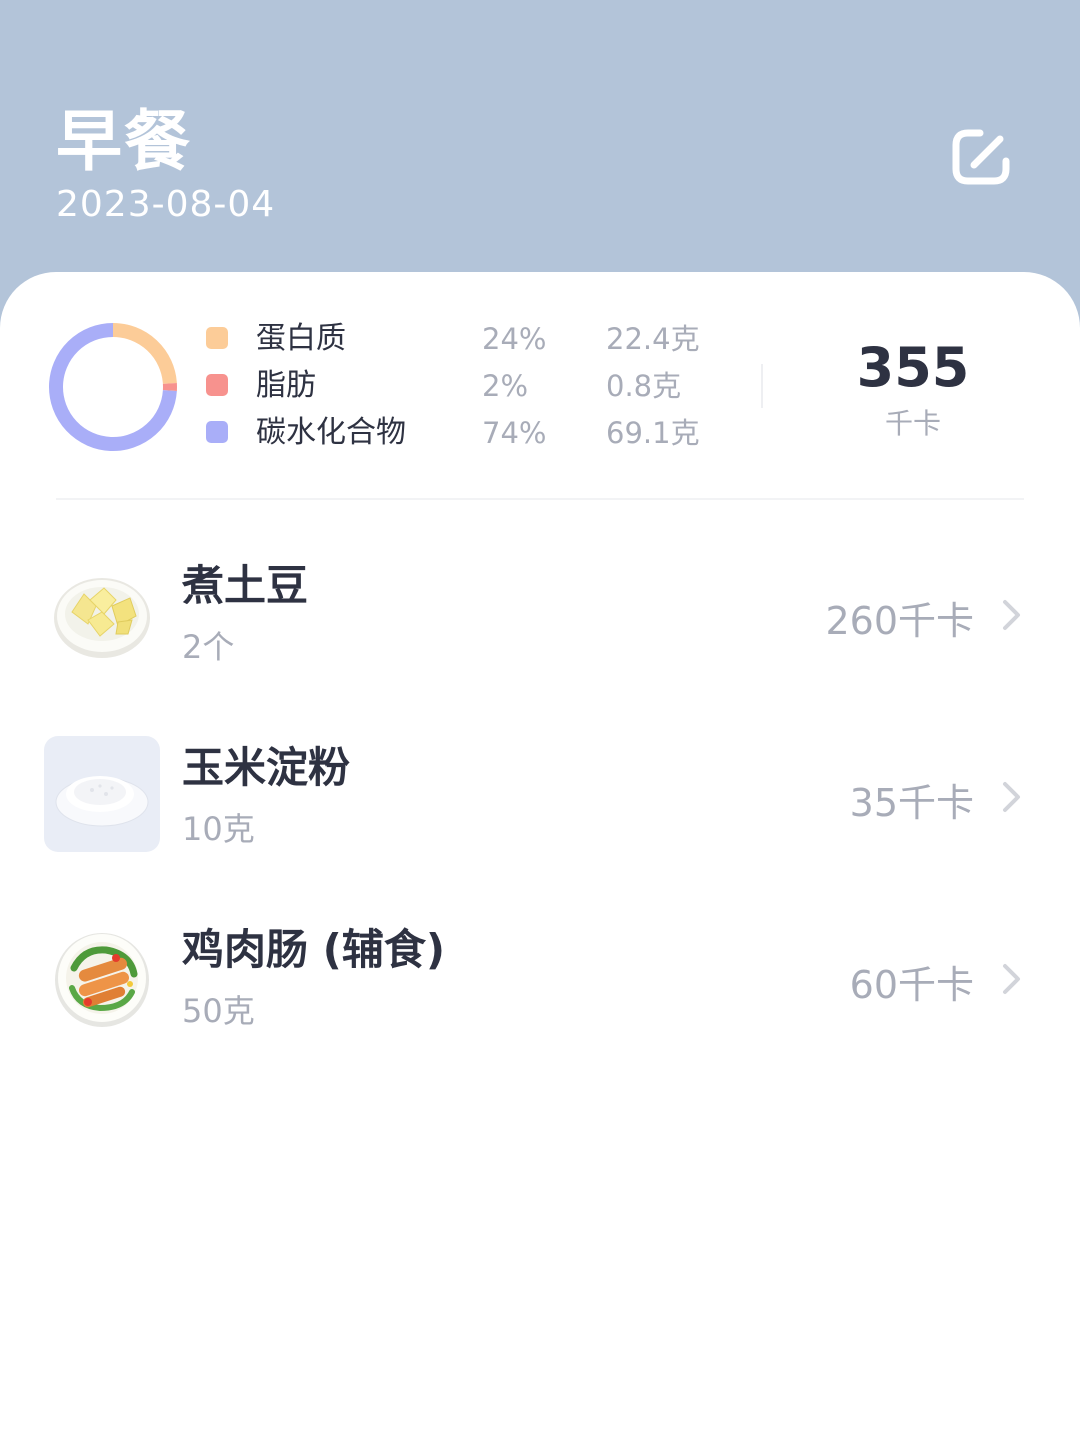  Describe the element at coordinates (208, 647) in the screenshot. I see `food-quantity: 2个` at that location.